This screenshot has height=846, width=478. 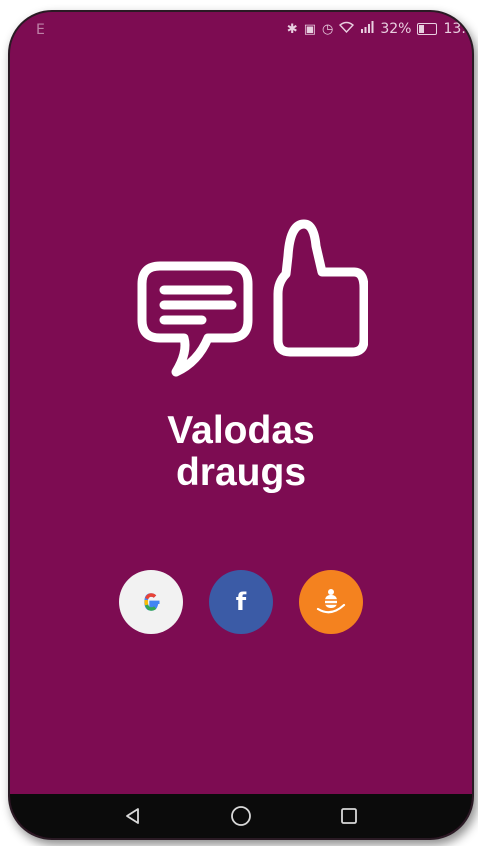 What do you see at coordinates (347, 29) in the screenshot?
I see `wifi-icon` at bounding box center [347, 29].